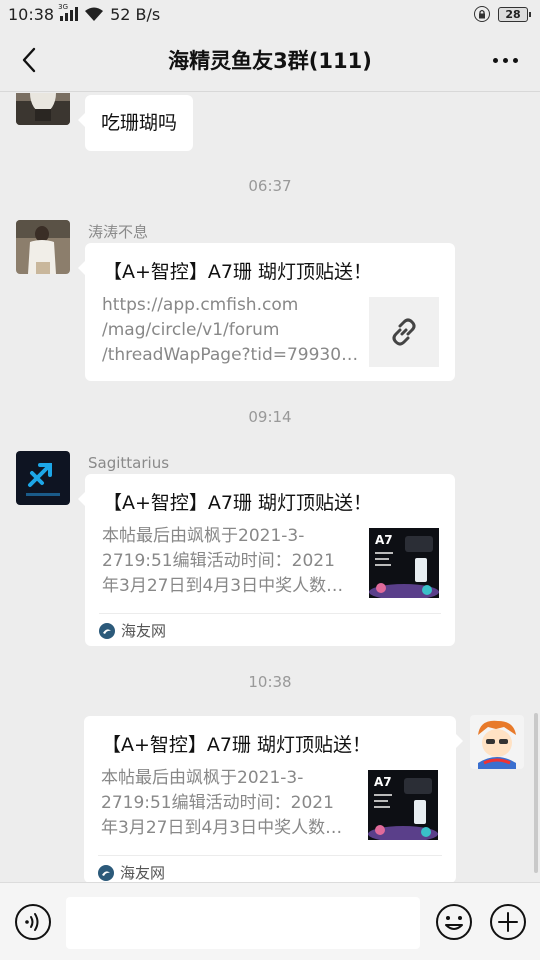 The height and width of the screenshot is (960, 540). I want to click on more-functions-button, so click(508, 922).